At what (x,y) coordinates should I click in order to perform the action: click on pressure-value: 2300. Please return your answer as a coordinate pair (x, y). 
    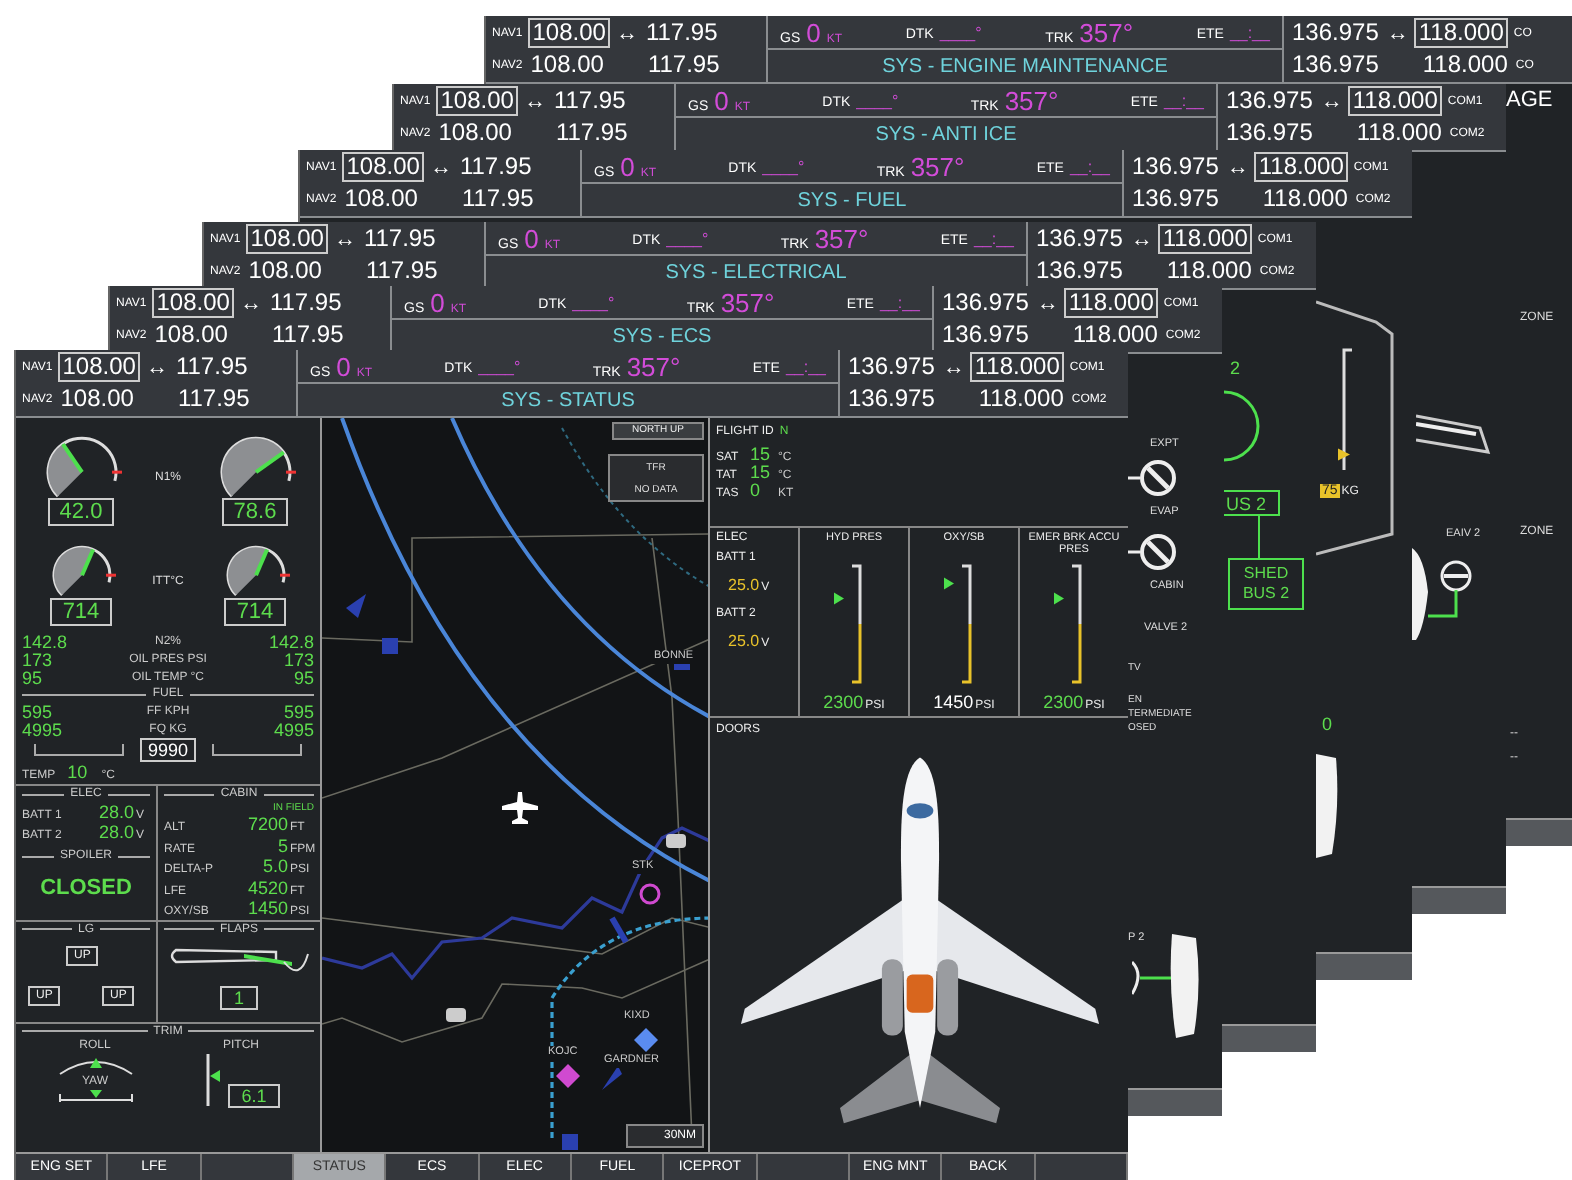
    Looking at the image, I should click on (843, 702).